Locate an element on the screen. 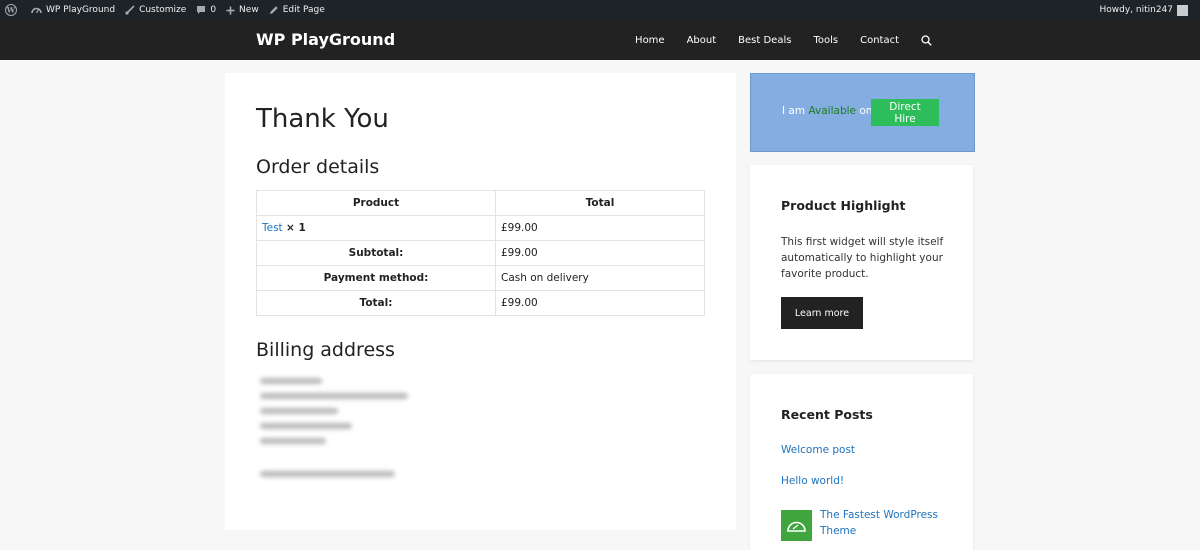 The width and height of the screenshot is (1200, 550). table-row: Total: £99.00 is located at coordinates (480, 303).